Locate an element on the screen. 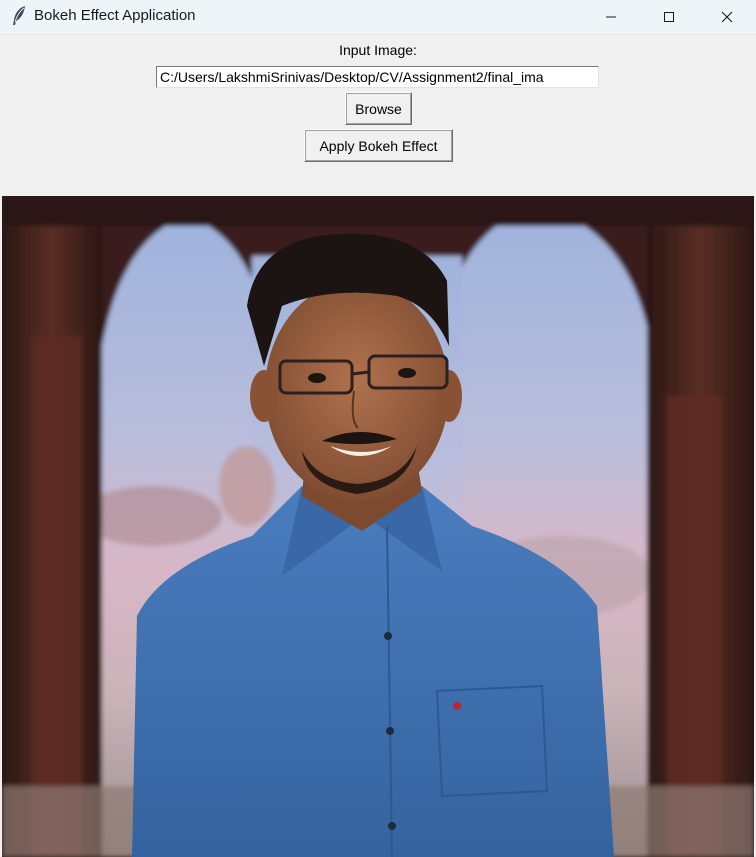 This screenshot has height=857, width=756. title-bar: Bokeh Effect Application is located at coordinates (378, 17).